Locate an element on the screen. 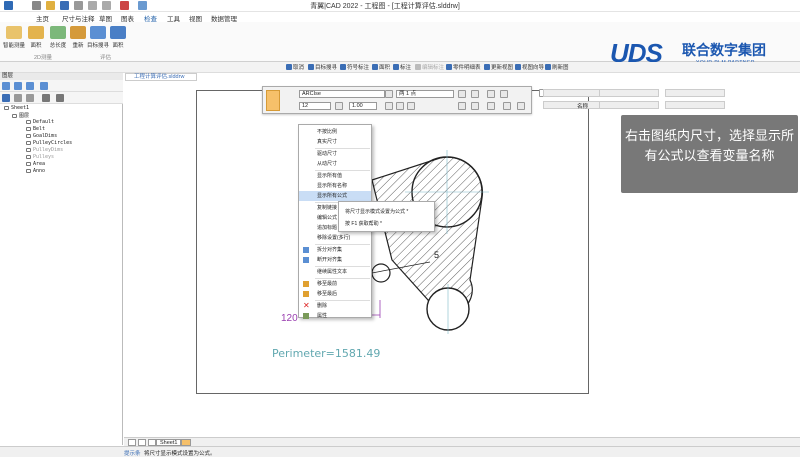 This screenshot has width=800, height=457. menu-item-driven: 从动尺寸 is located at coordinates (335, 164).